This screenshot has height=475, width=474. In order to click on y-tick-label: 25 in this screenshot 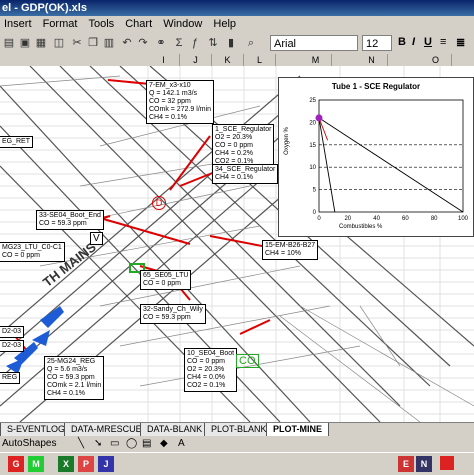, I will do `click(312, 101)`.